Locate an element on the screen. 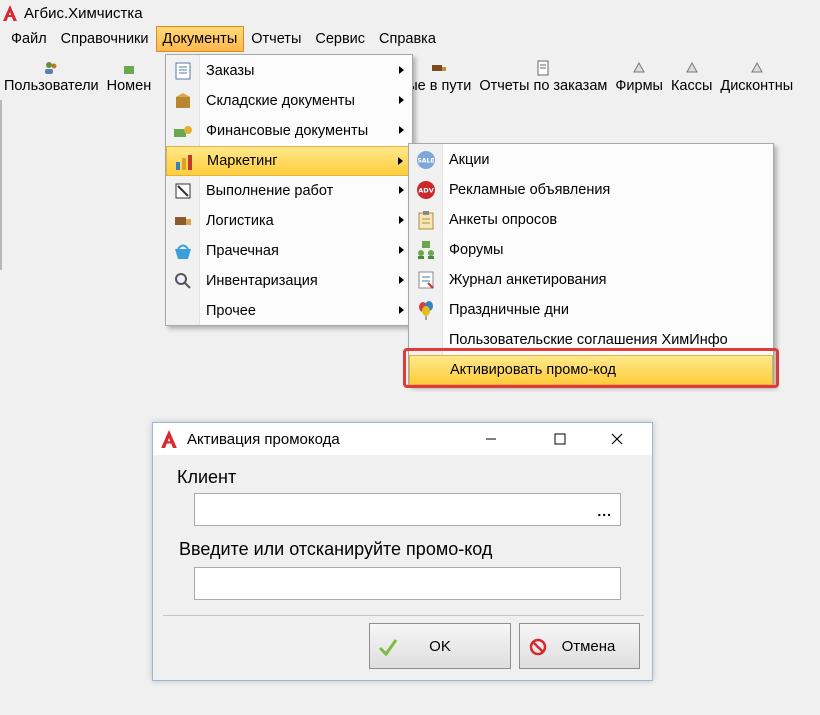 The height and width of the screenshot is (715, 820). nomenclature-icon is located at coordinates (128, 70).